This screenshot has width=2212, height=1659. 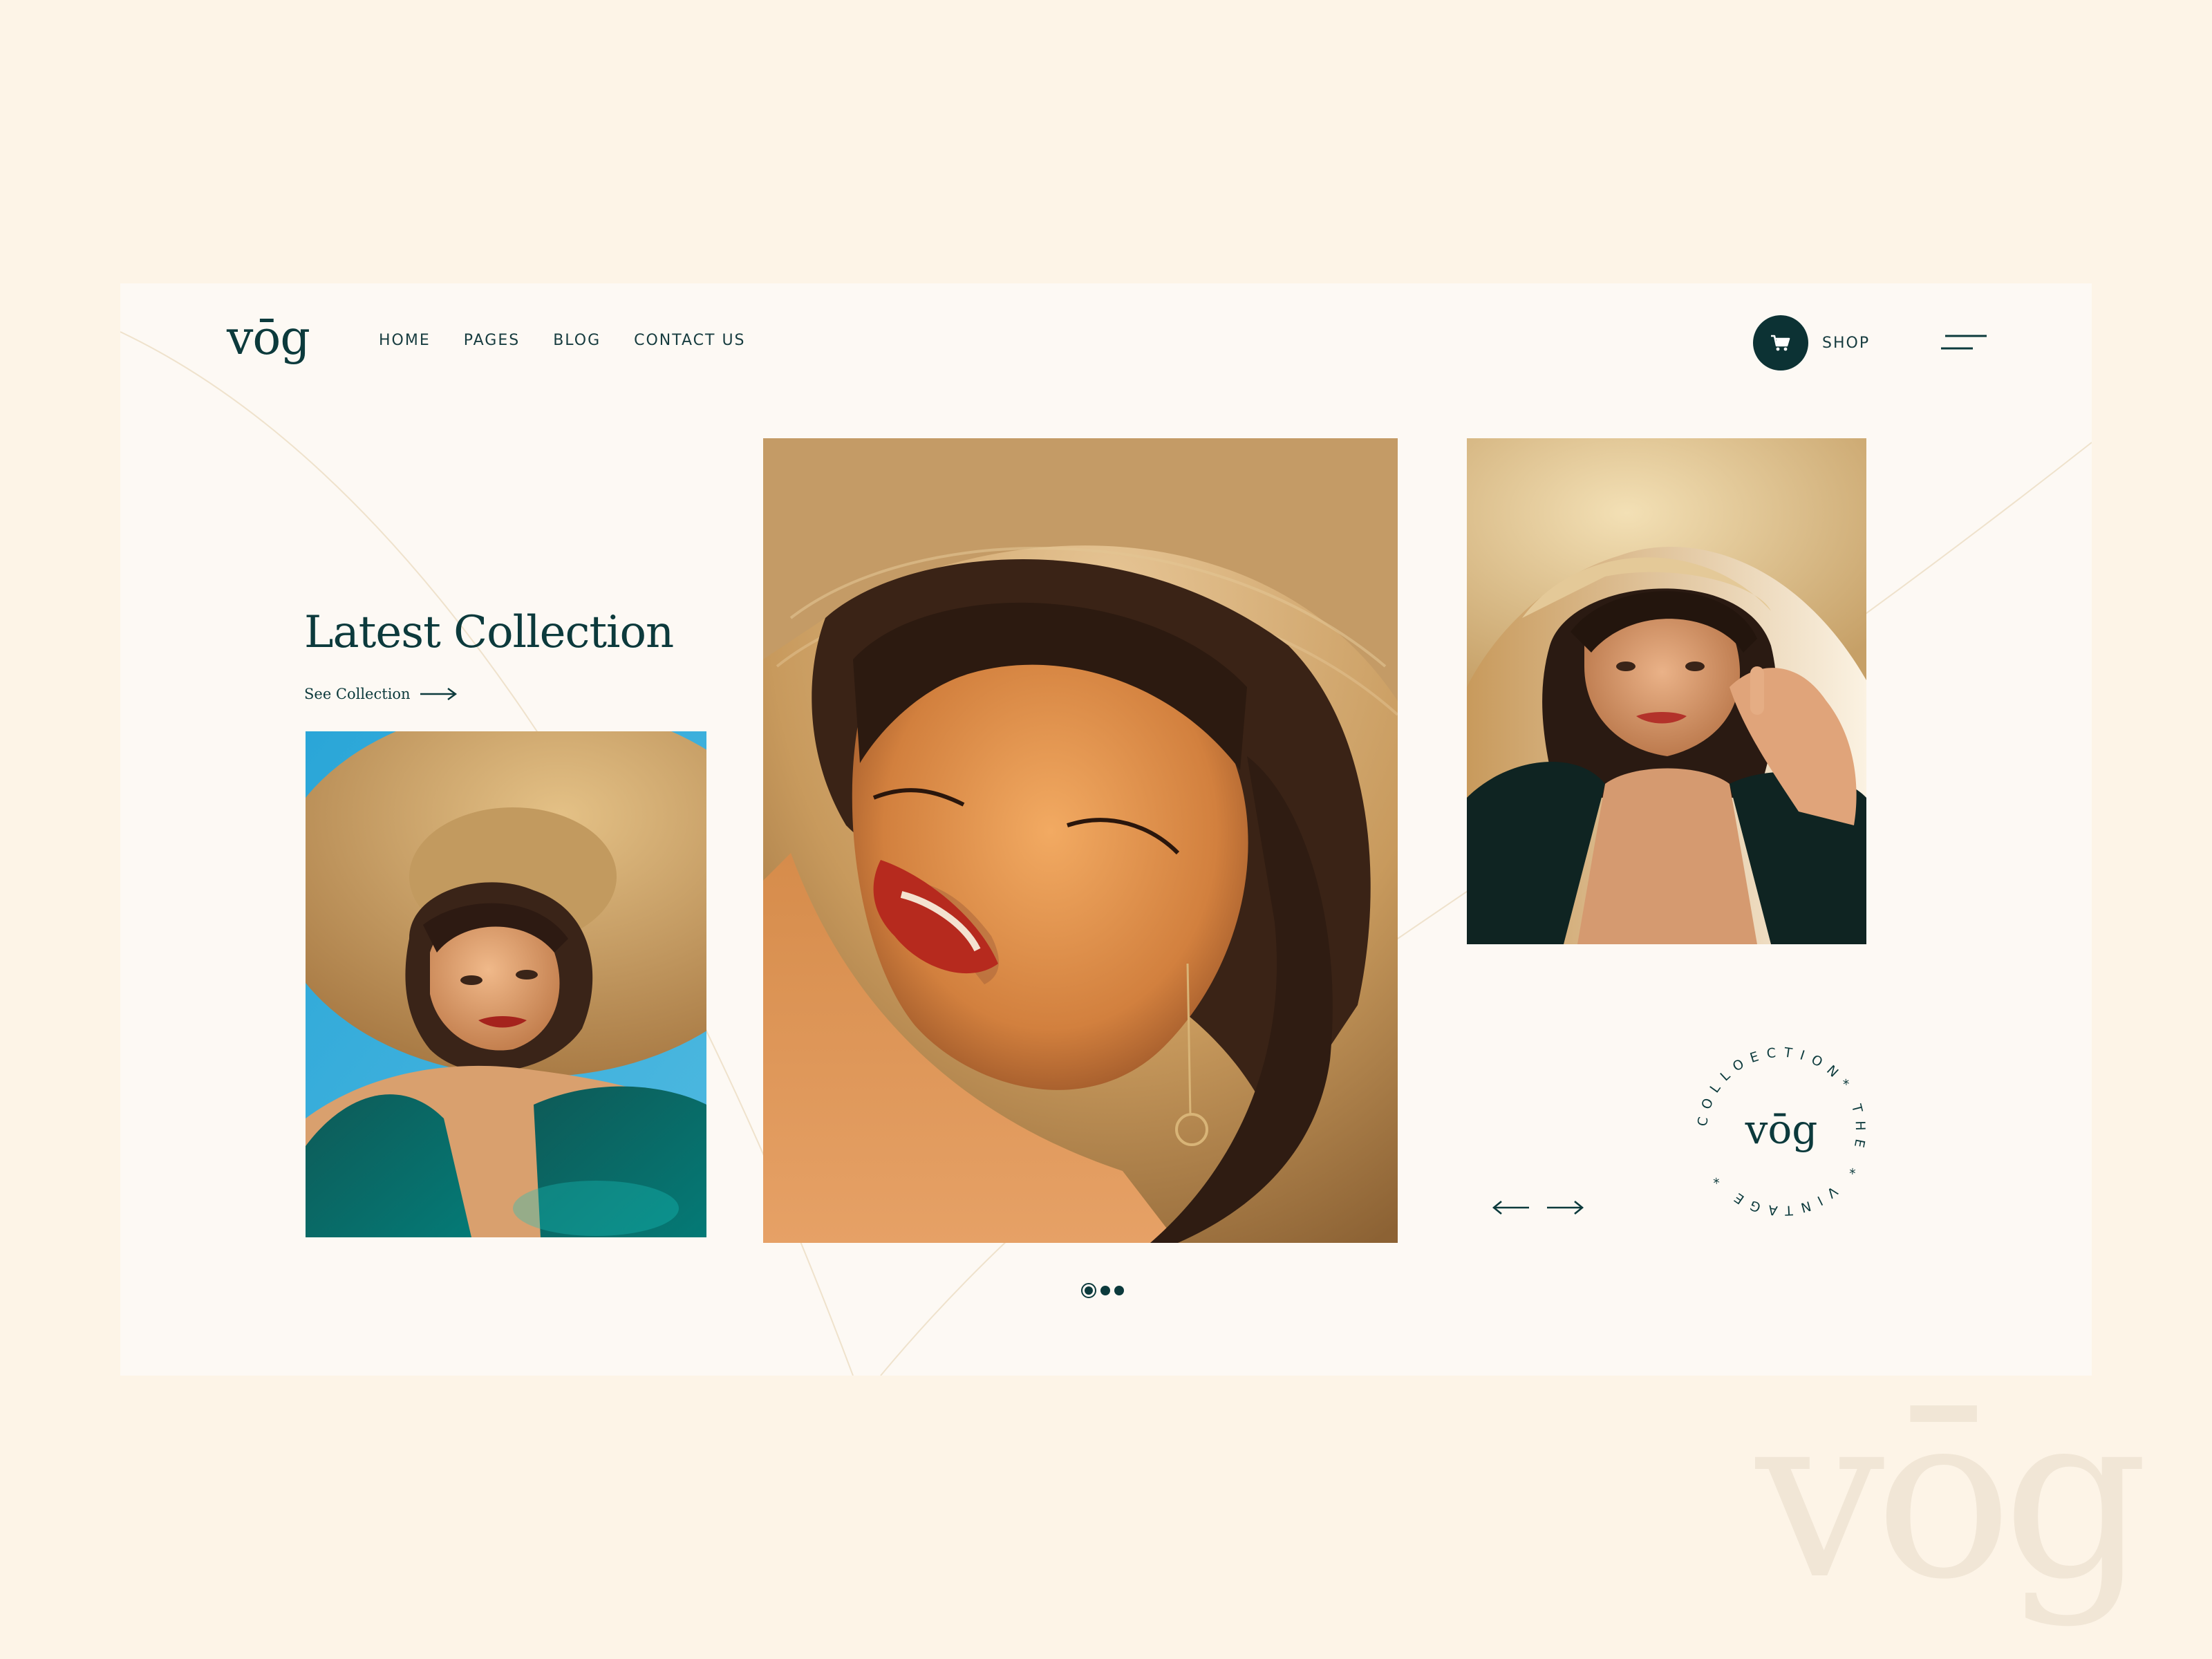 I want to click on nav-home: HOME, so click(x=405, y=340).